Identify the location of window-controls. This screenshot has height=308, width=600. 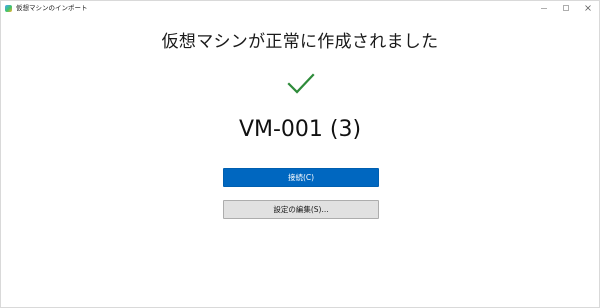
(566, 8).